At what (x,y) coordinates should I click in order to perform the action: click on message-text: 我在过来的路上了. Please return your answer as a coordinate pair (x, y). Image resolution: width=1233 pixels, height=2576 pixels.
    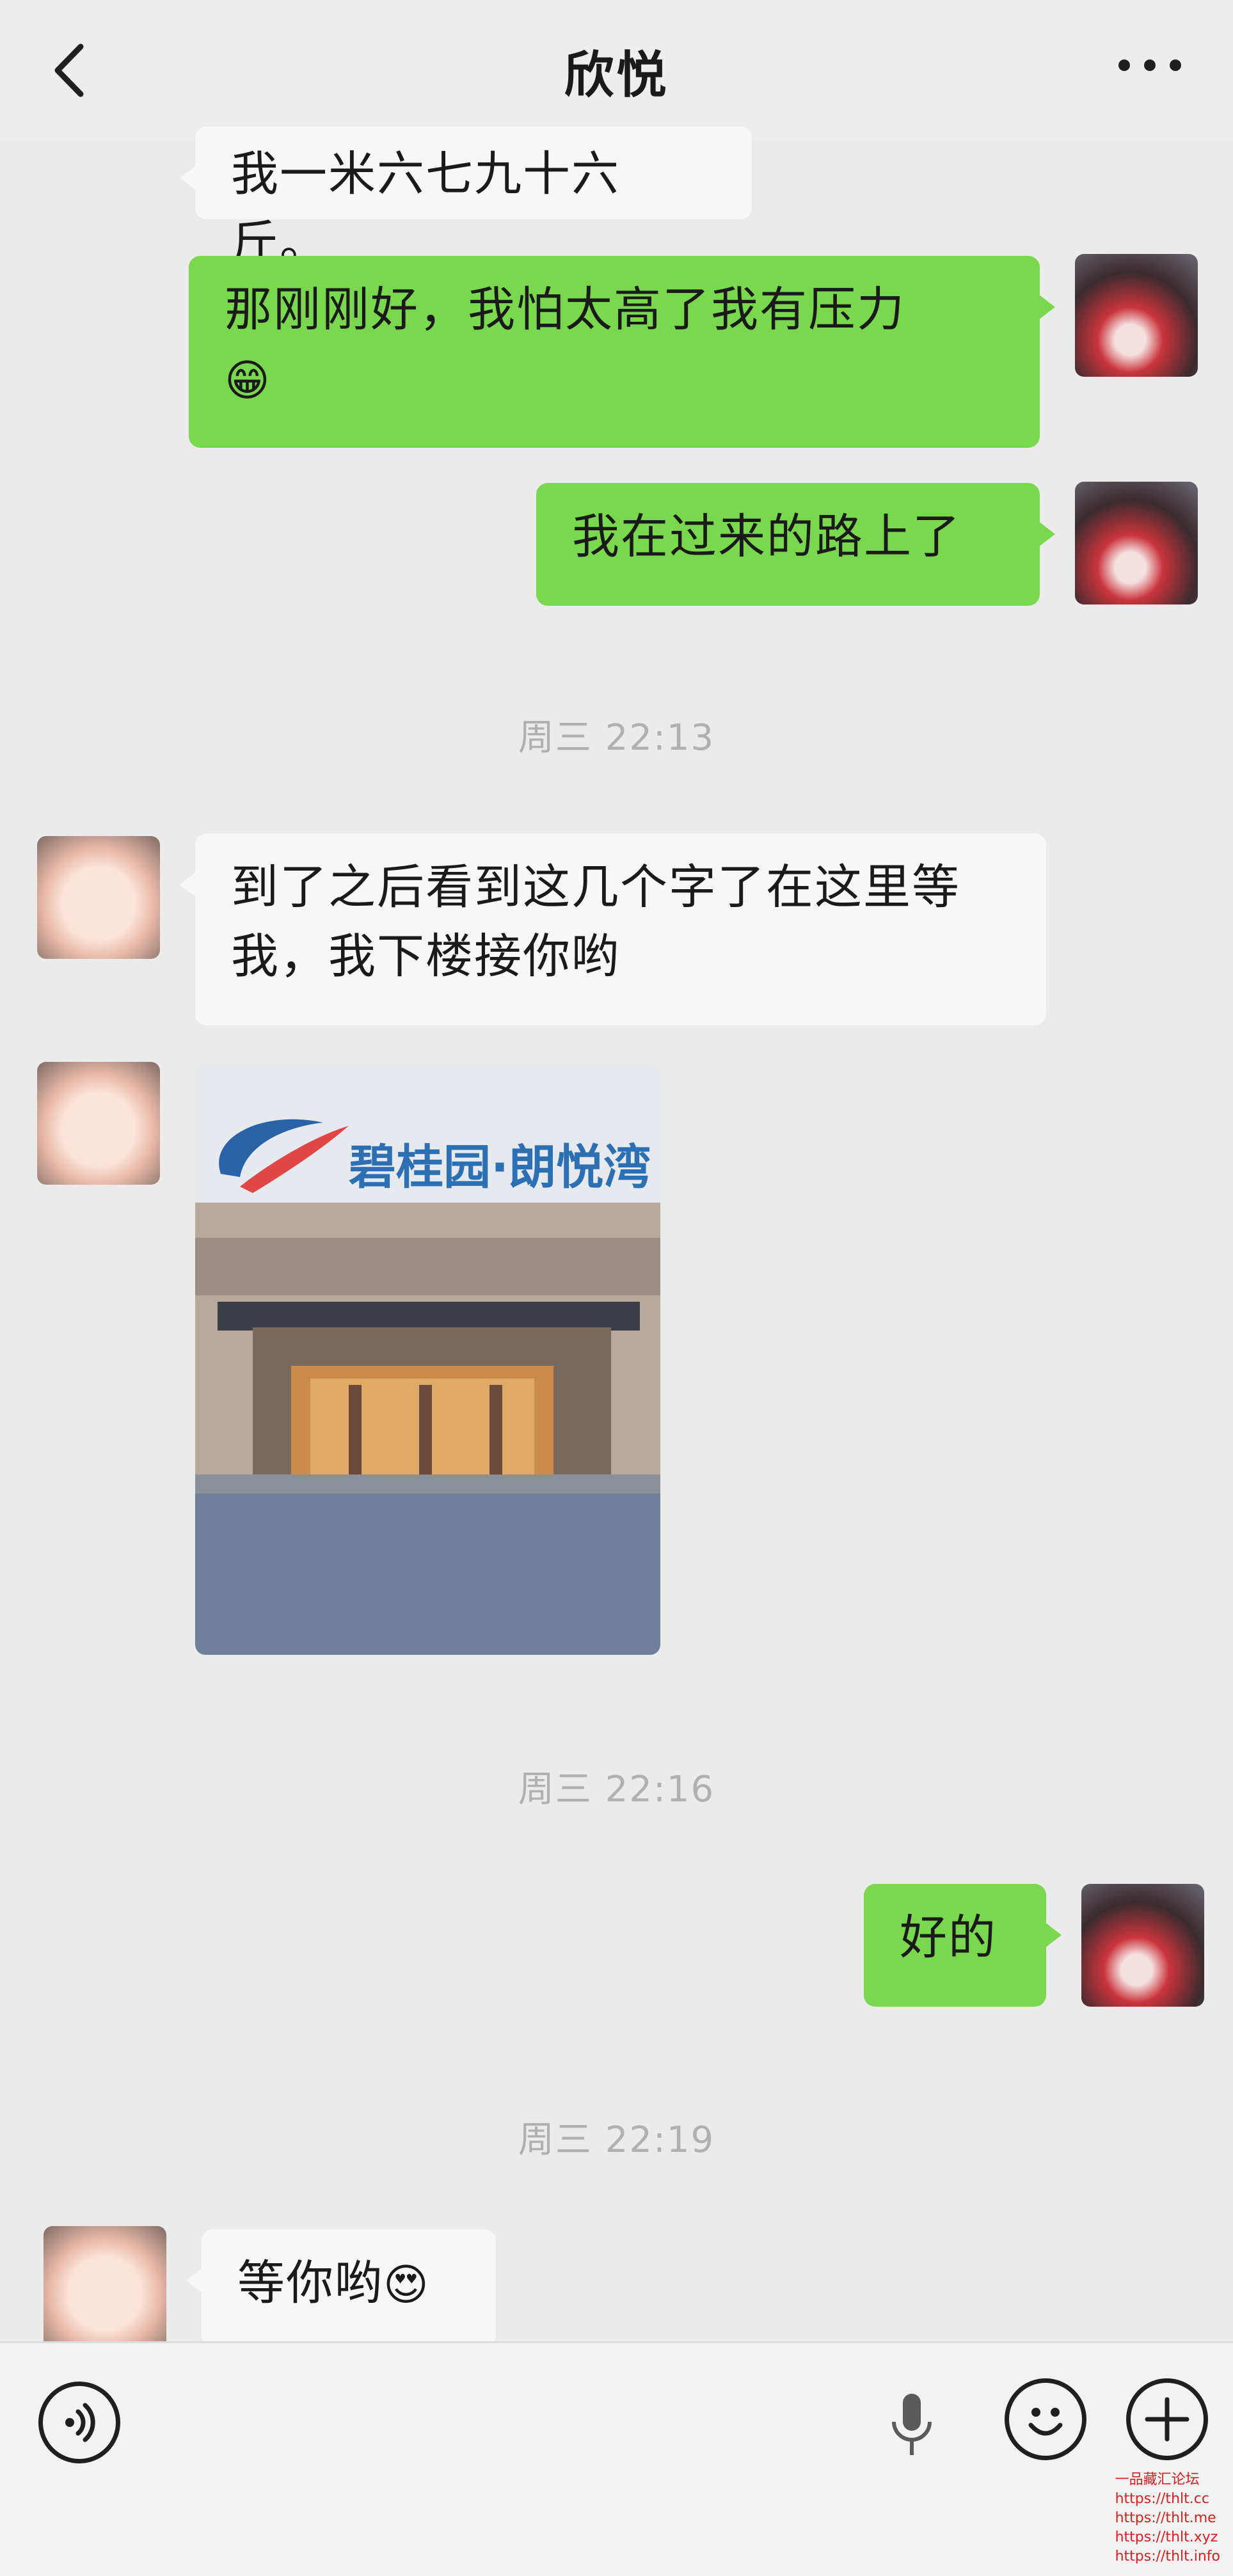
    Looking at the image, I should click on (766, 536).